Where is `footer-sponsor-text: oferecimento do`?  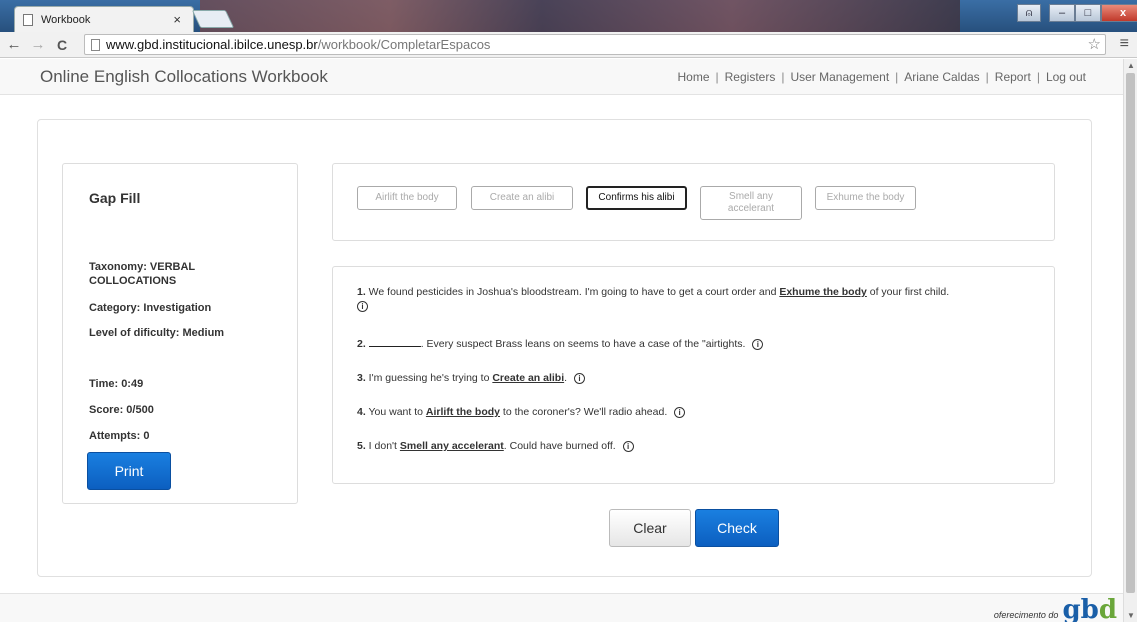
footer-sponsor-text: oferecimento do is located at coordinates (1026, 615).